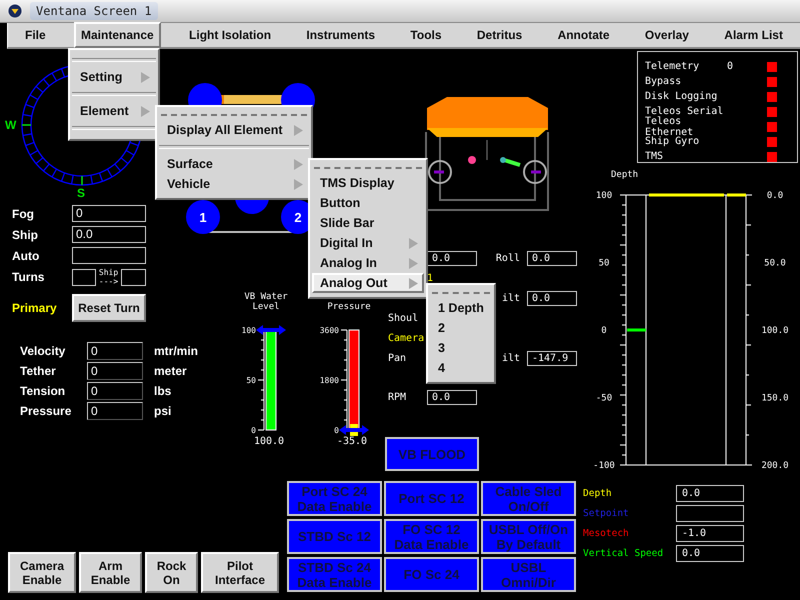  Describe the element at coordinates (604, 466) in the screenshot. I see `axis-label: -100` at that location.